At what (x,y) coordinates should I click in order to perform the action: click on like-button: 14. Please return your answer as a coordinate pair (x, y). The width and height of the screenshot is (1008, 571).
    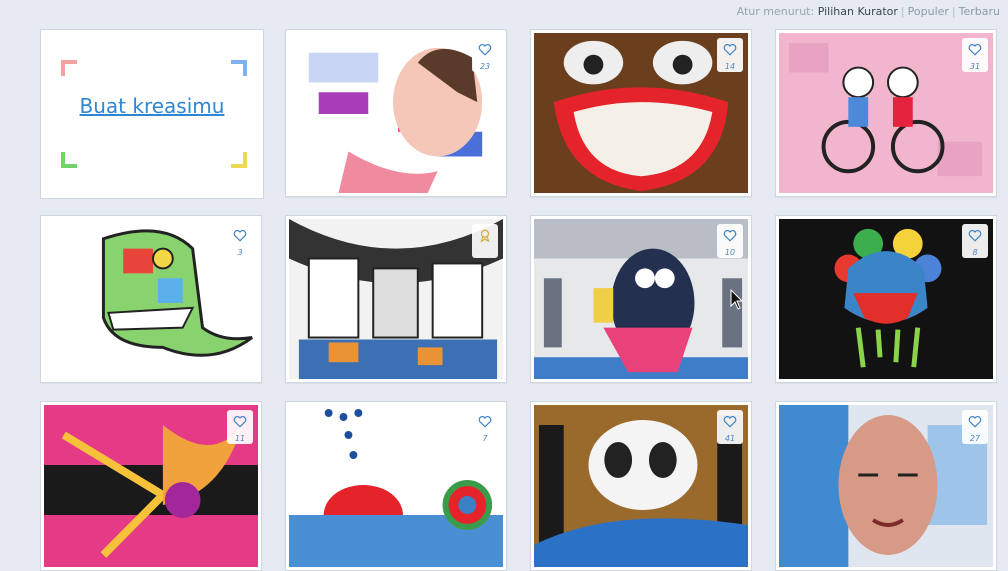
    Looking at the image, I should click on (730, 55).